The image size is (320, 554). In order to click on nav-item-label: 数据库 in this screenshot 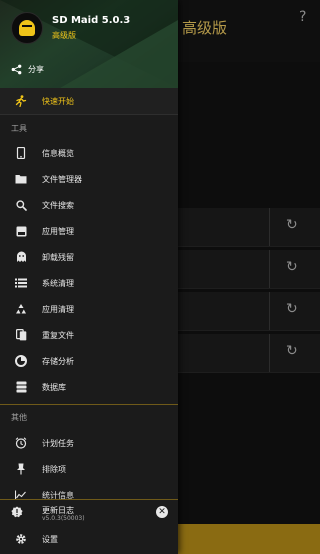, I will do `click(54, 387)`.